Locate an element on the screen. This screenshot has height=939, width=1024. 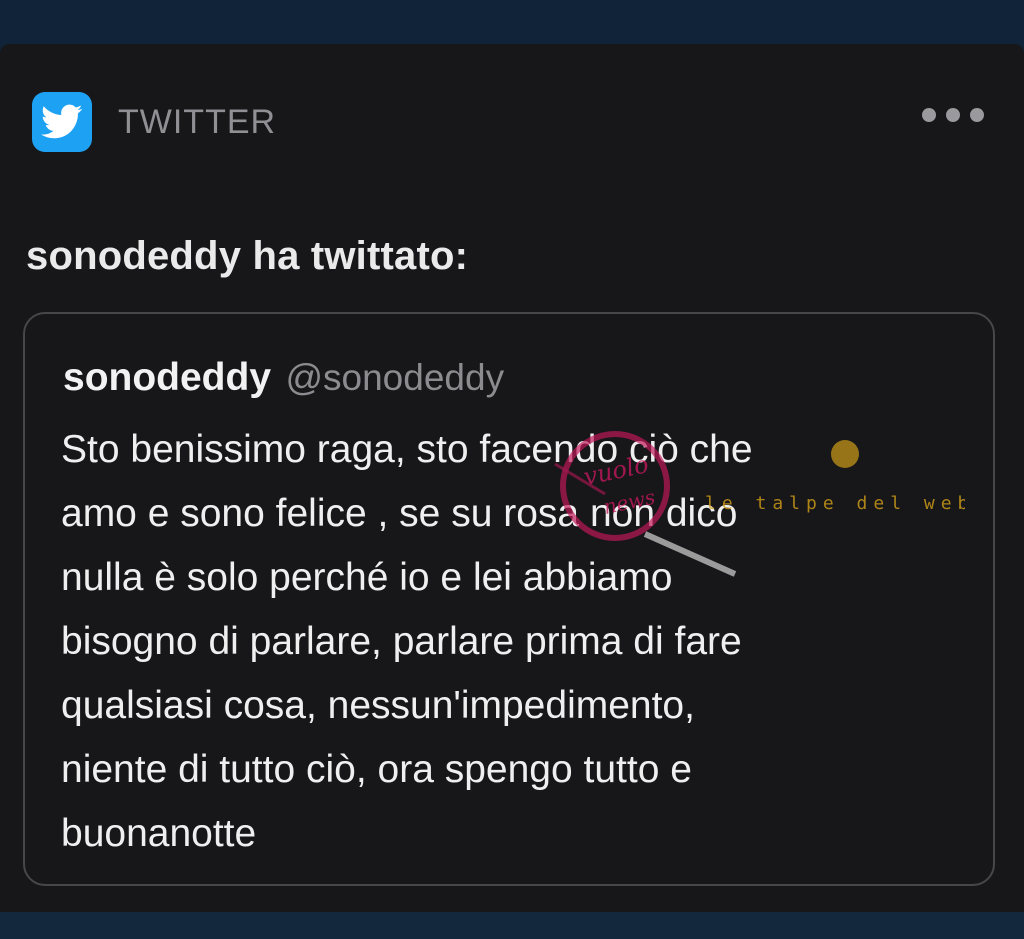
bottom-bar is located at coordinates (512, 925).